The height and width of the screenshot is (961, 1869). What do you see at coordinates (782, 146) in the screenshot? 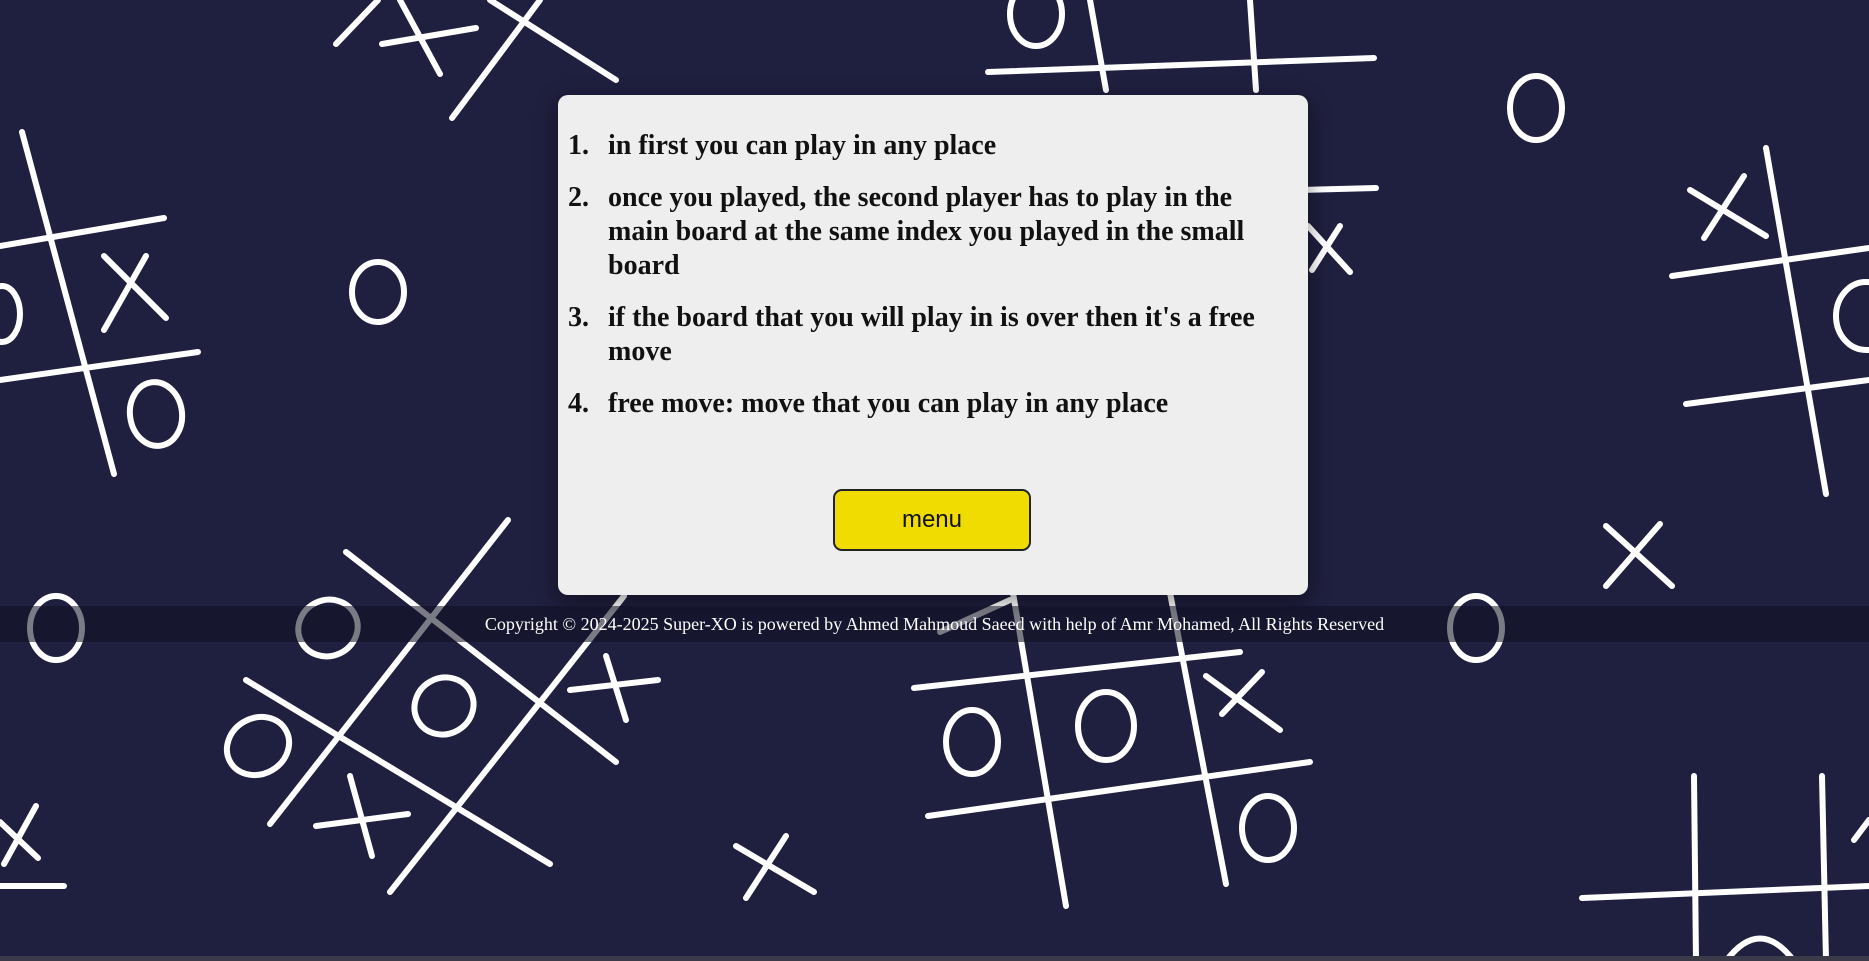
I see `rule-item-1: in first you can play in any place` at bounding box center [782, 146].